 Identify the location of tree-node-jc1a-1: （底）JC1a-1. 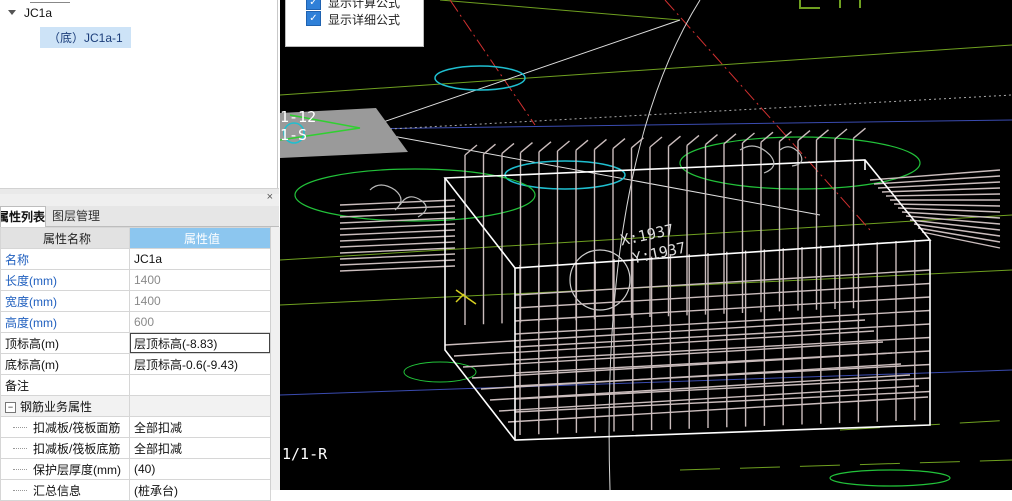
(85, 37).